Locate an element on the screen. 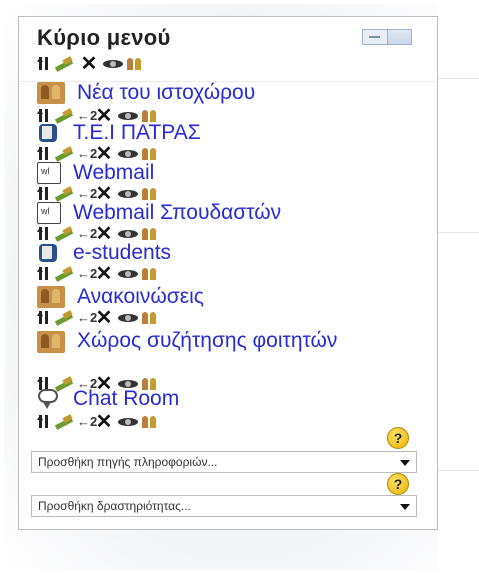 The image size is (479, 574). menu-item-link: Chat Room is located at coordinates (126, 399).